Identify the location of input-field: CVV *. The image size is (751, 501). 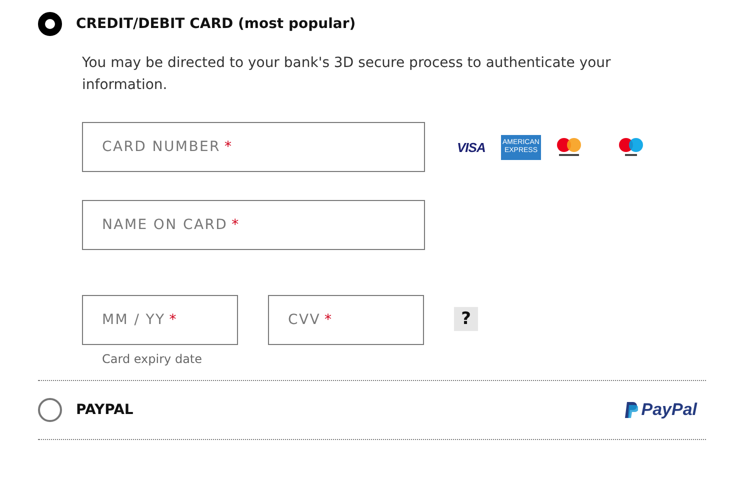
(346, 320).